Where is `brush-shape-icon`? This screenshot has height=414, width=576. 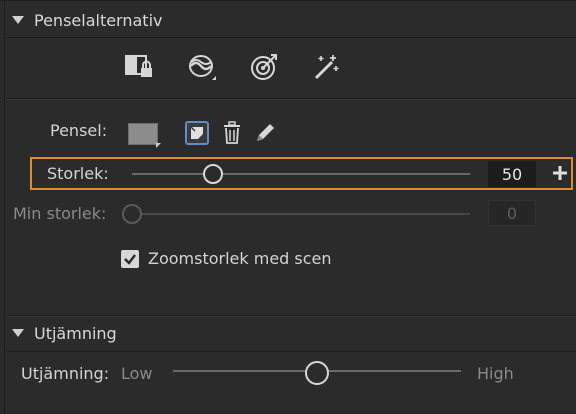
brush-shape-icon is located at coordinates (197, 133).